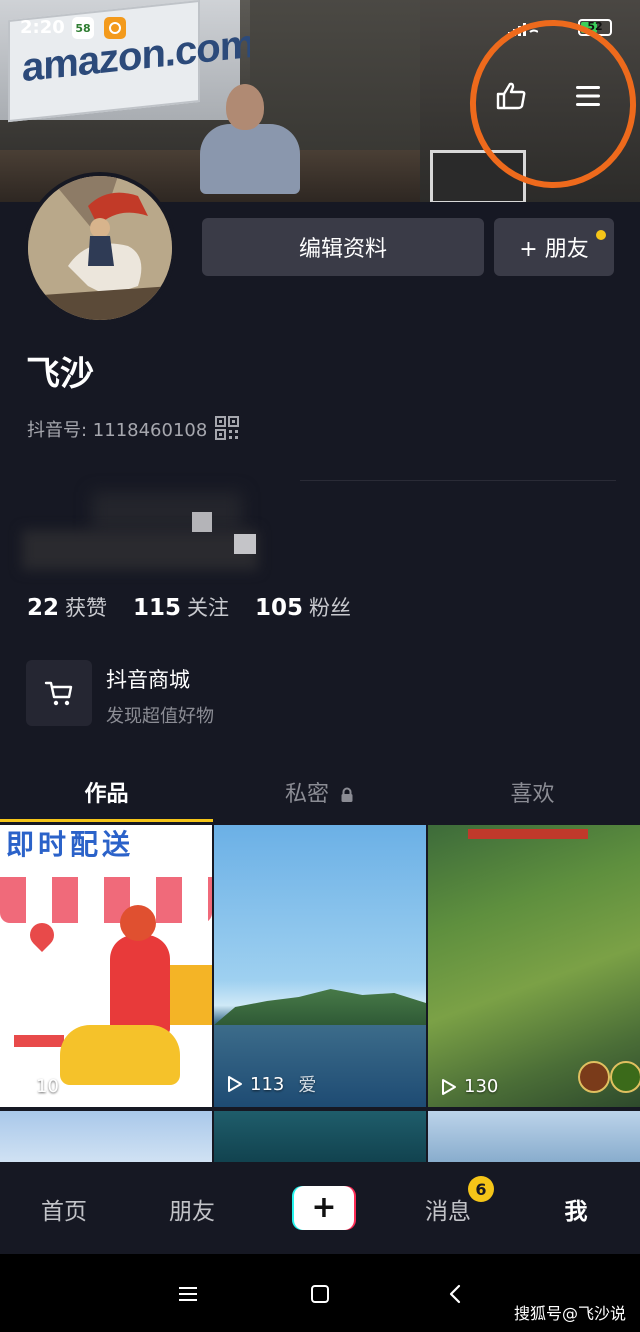  Describe the element at coordinates (250, 159) in the screenshot. I see `cover-person-body` at that location.